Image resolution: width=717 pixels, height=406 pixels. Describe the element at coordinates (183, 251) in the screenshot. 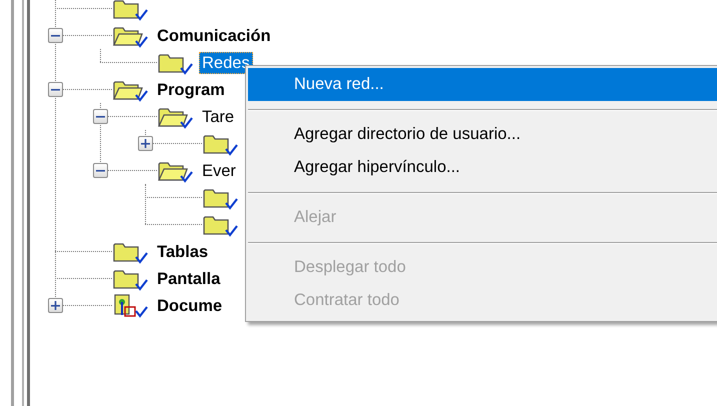

I see `tree-item: Tablas` at that location.